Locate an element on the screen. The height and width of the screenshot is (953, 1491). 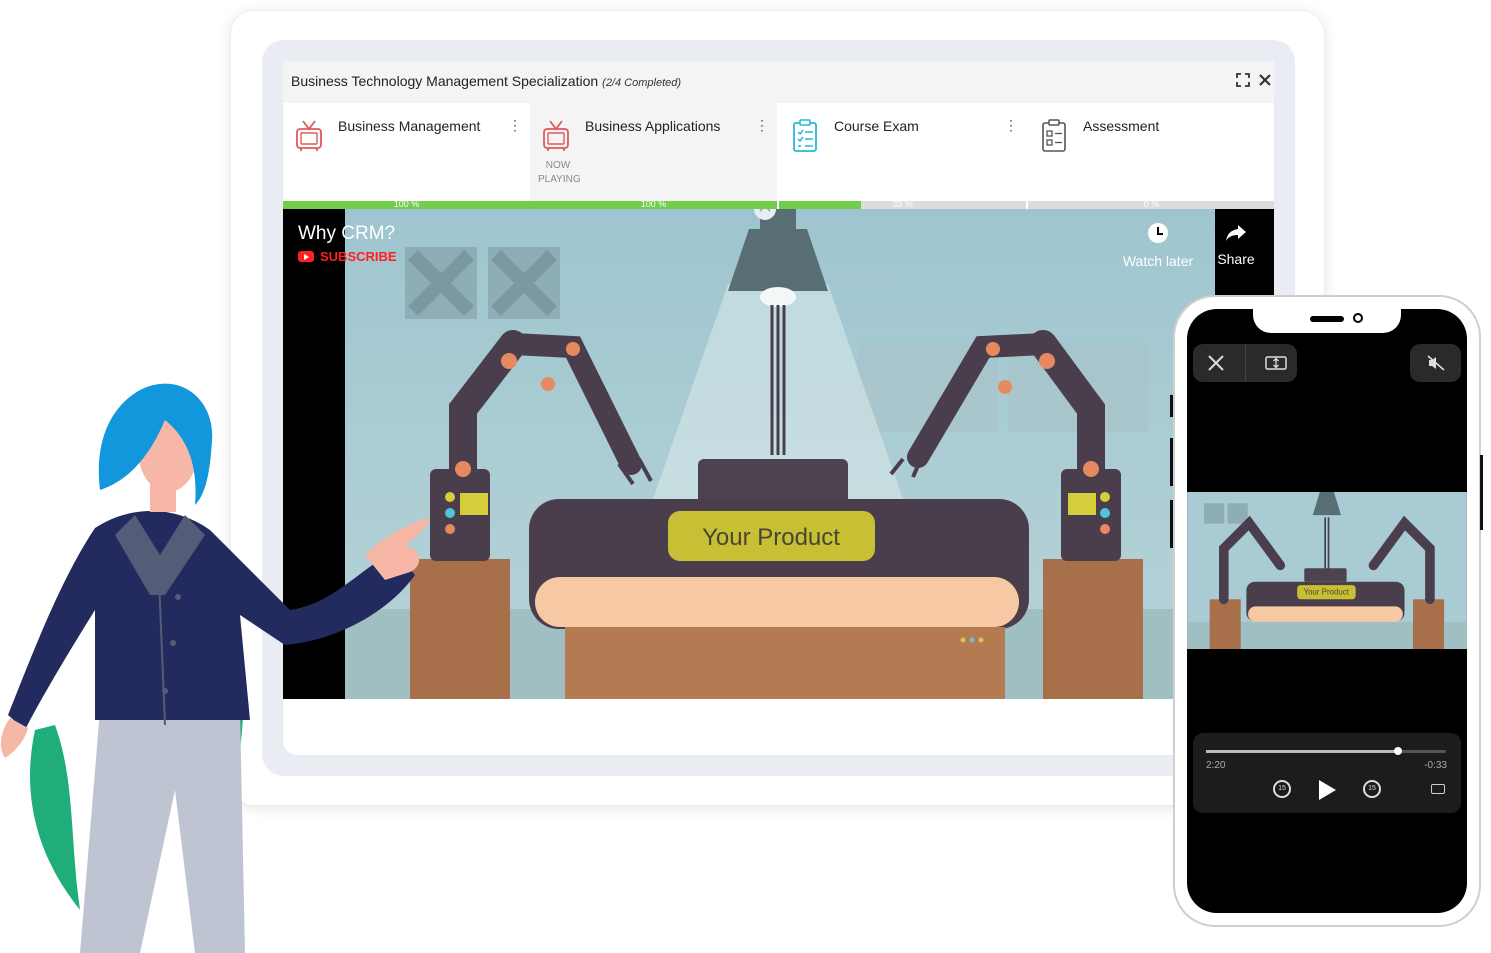
clock-icon is located at coordinates (1158, 233).